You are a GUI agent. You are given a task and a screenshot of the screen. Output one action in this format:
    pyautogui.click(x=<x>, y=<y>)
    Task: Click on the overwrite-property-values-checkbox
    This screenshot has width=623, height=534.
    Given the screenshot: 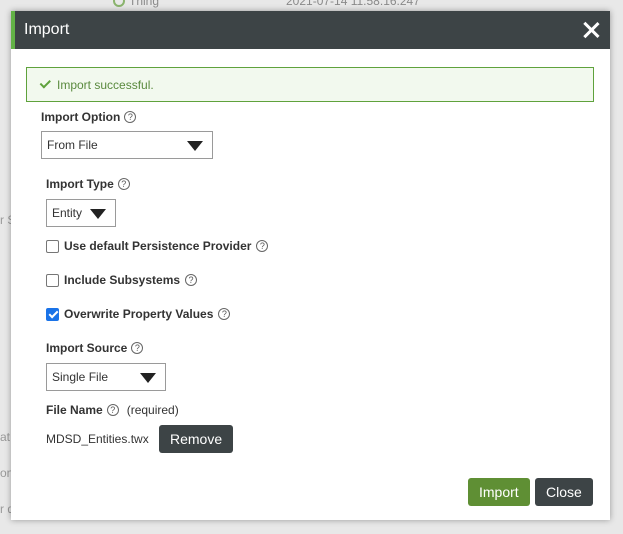 What is the action you would take?
    pyautogui.click(x=52, y=314)
    